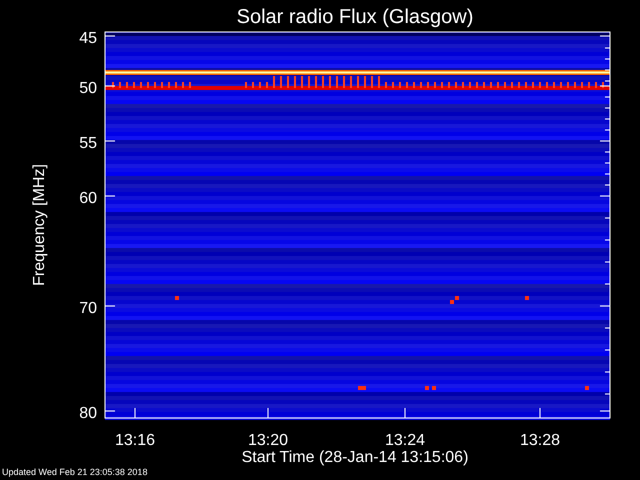  What do you see at coordinates (88, 308) in the screenshot?
I see `y-tick-label: 70` at bounding box center [88, 308].